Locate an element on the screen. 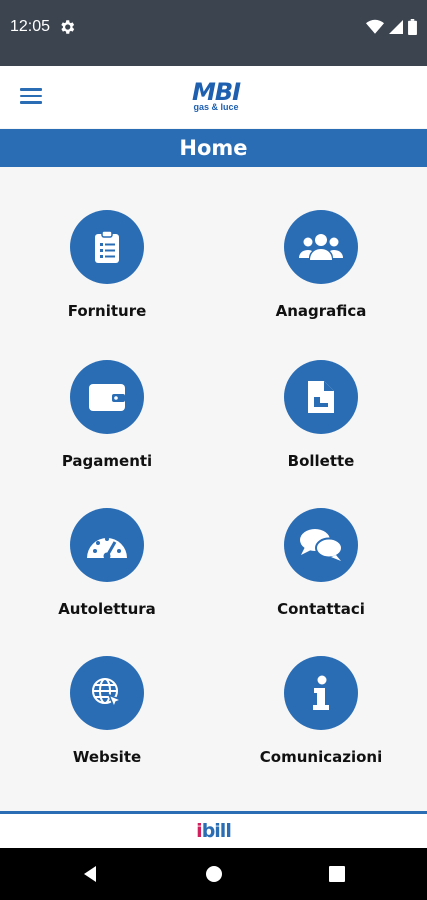 Image resolution: width=427 pixels, height=900 pixels. settings-icon is located at coordinates (68, 27).